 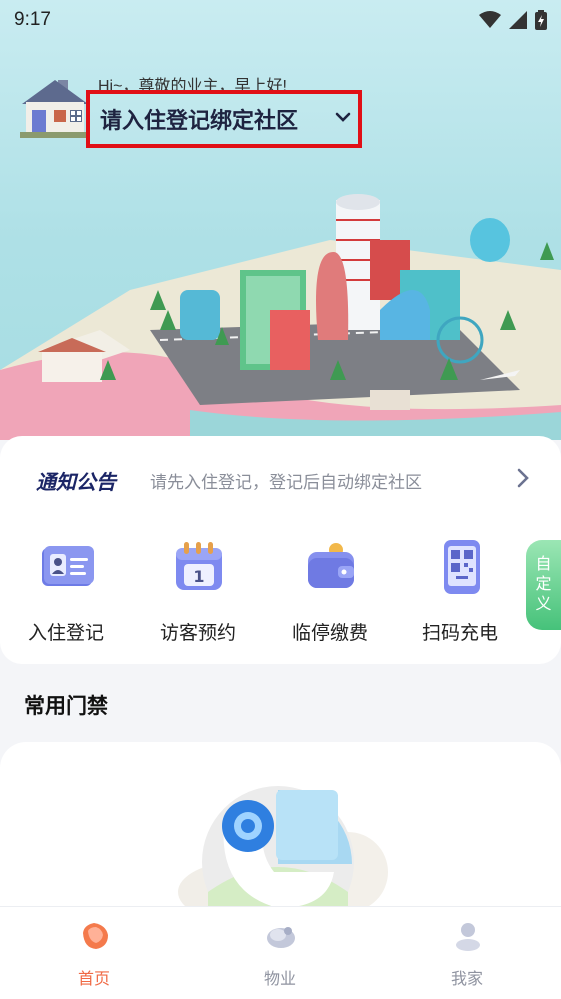 I want to click on nav-home: 首页, so click(x=94, y=953).